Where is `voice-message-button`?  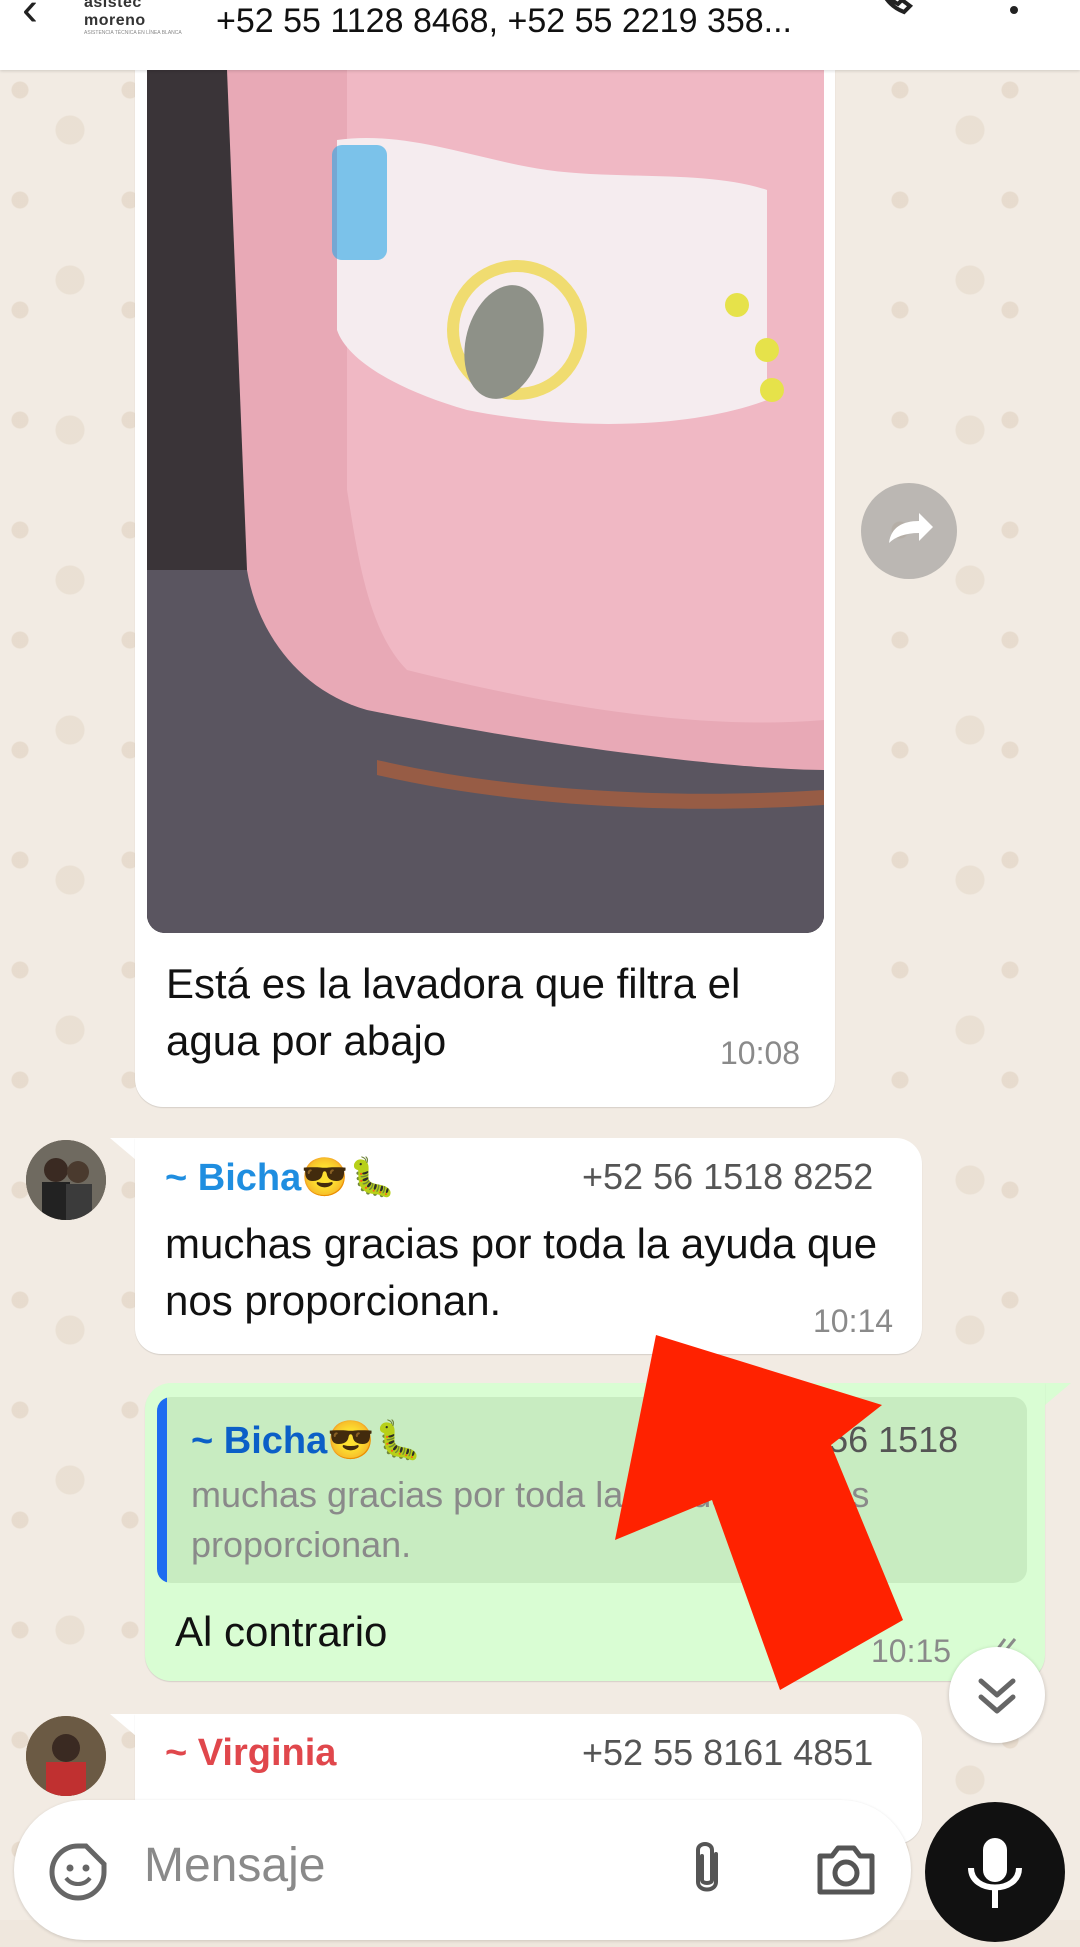
voice-message-button is located at coordinates (995, 1872).